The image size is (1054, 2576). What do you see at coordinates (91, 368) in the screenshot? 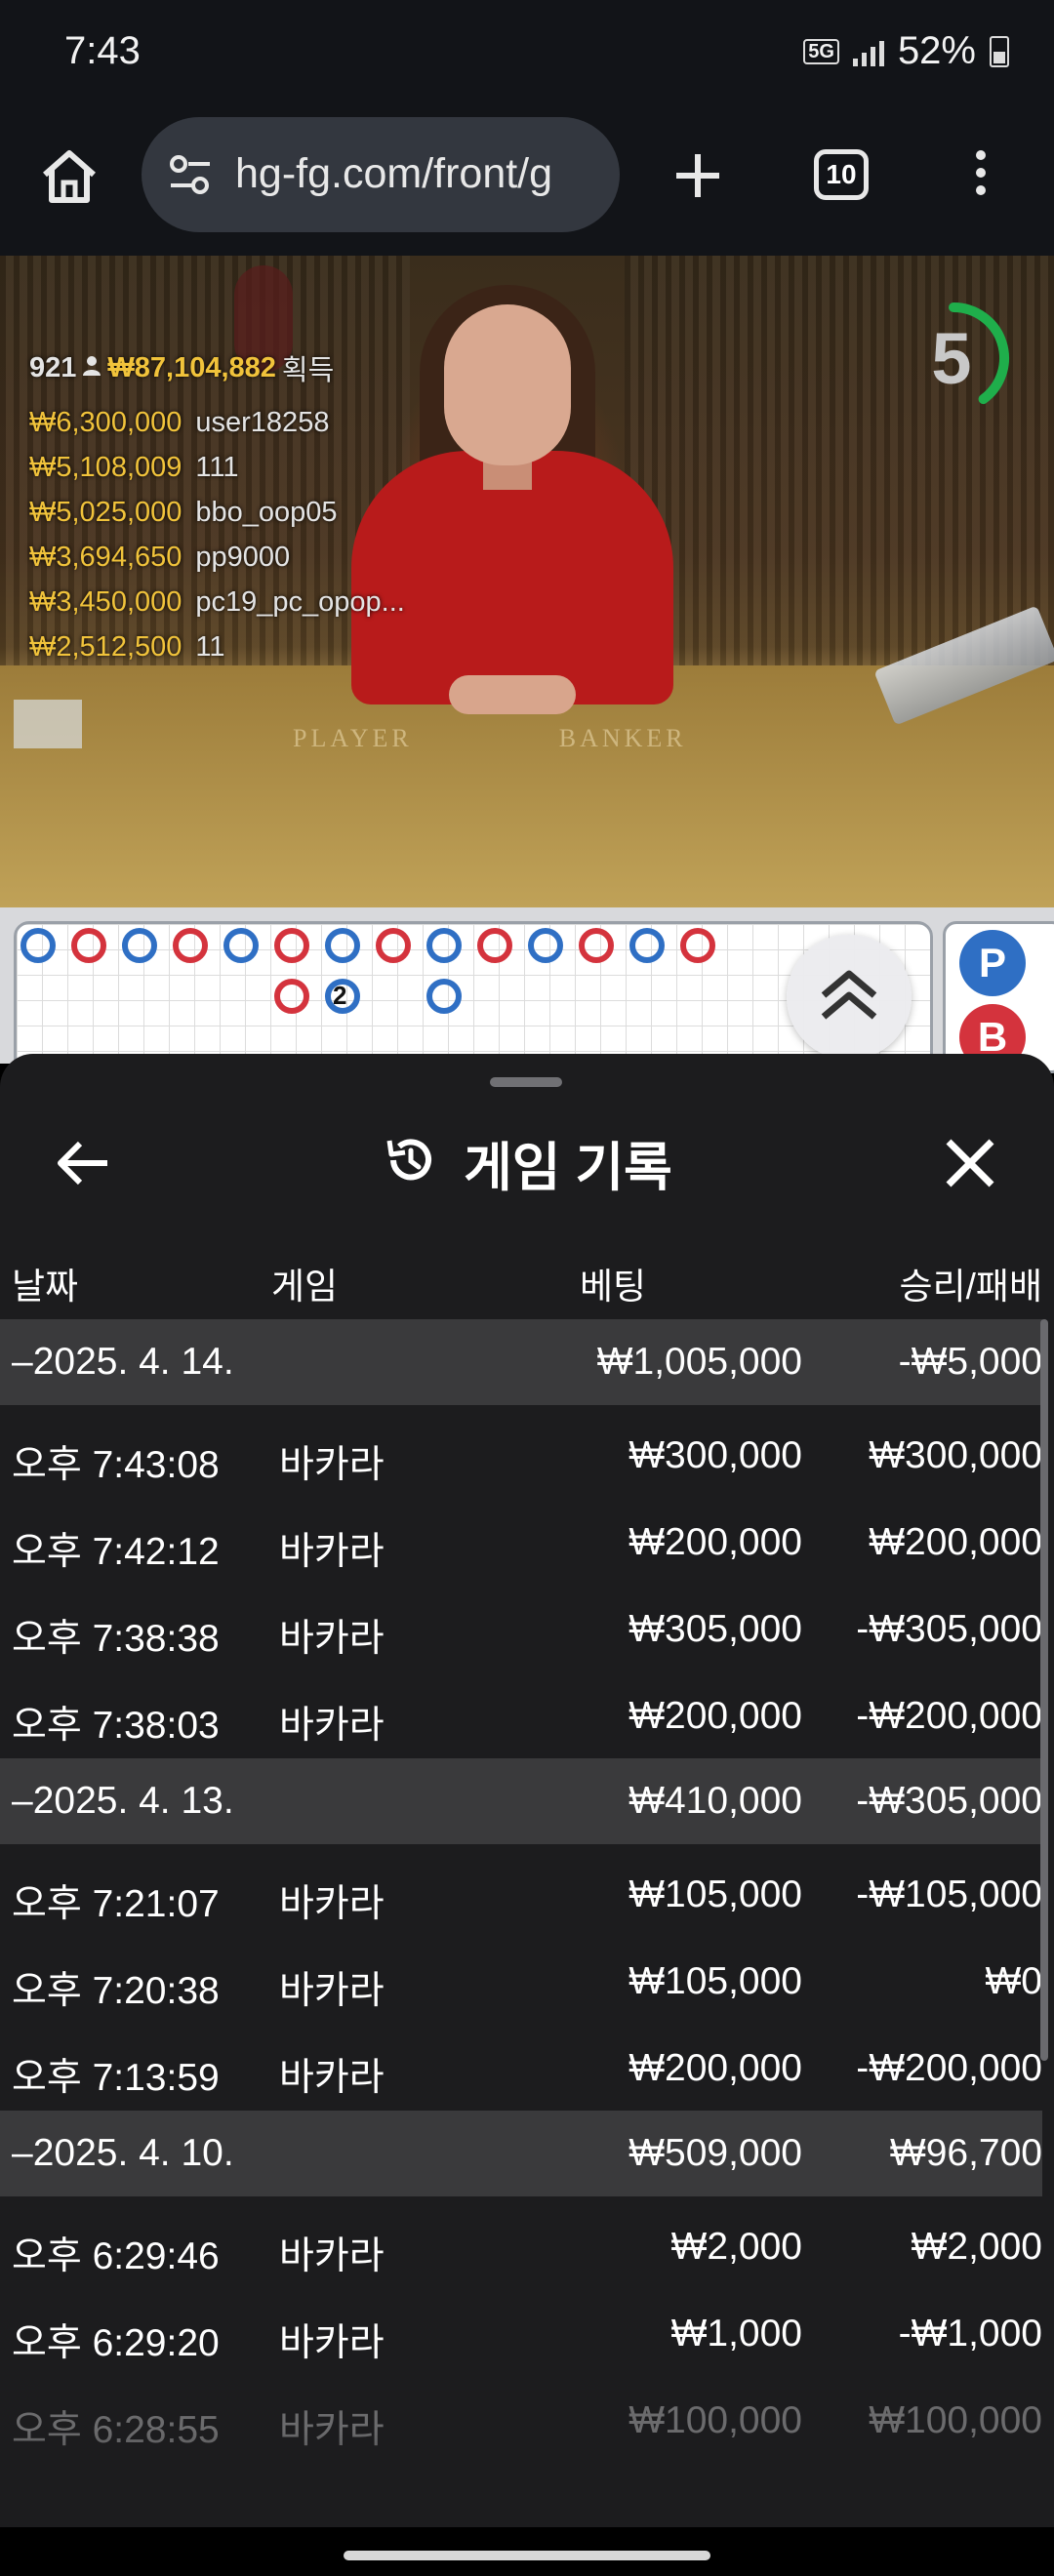
I see `person-icon` at bounding box center [91, 368].